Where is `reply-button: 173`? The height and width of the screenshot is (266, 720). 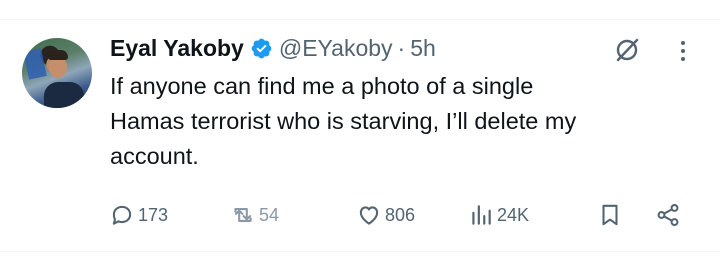
reply-button: 173 is located at coordinates (138, 215).